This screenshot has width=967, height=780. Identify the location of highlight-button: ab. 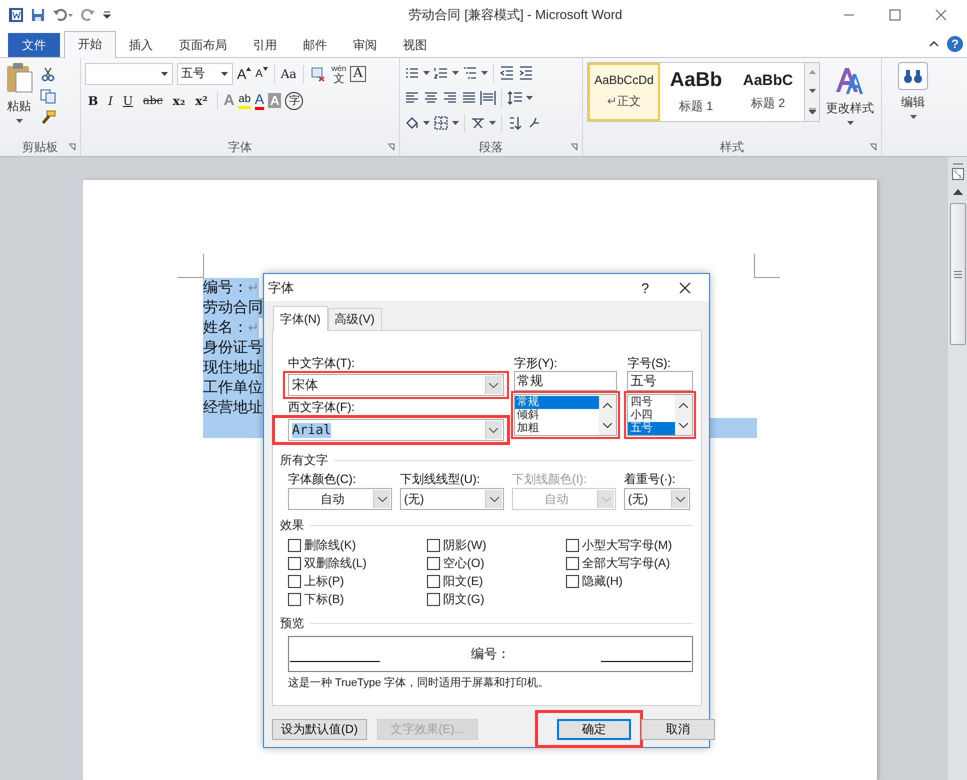
(244, 101).